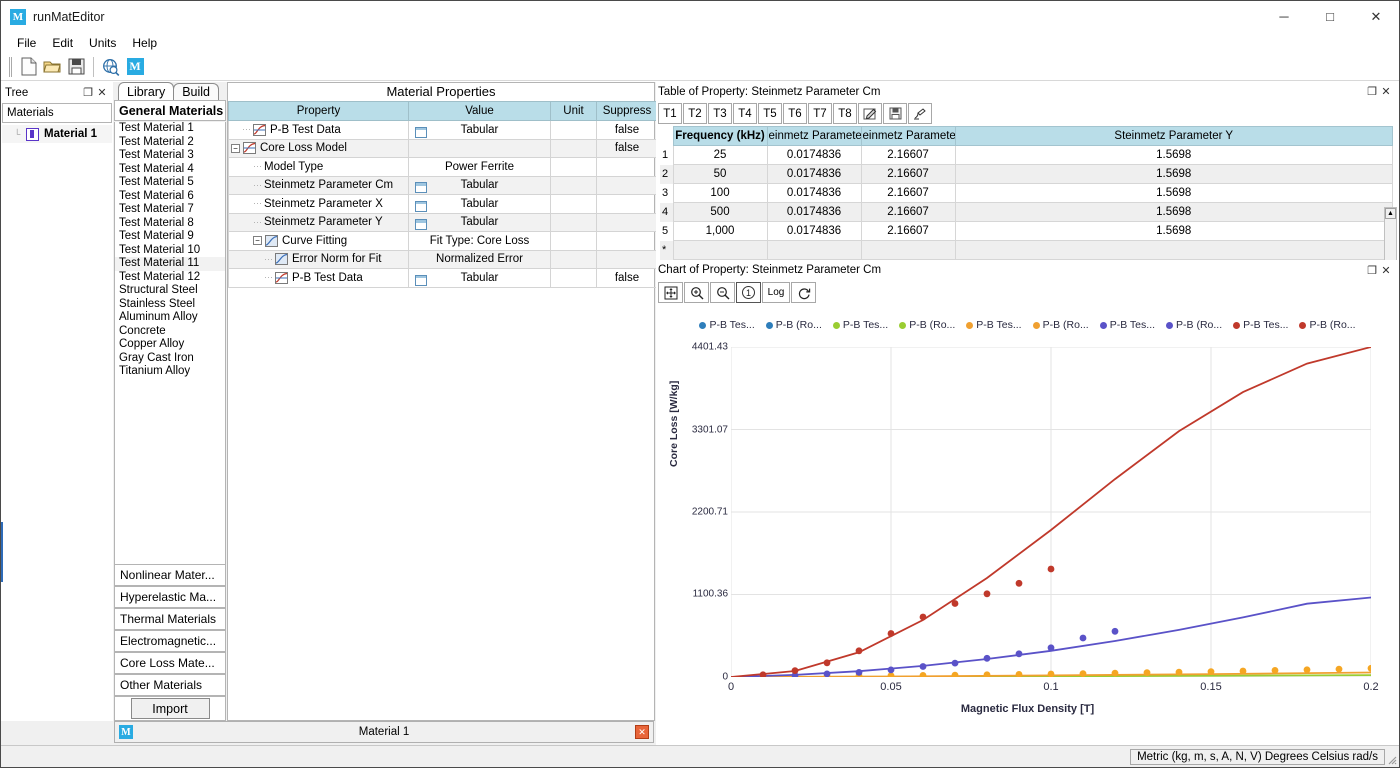 This screenshot has width=1400, height=768. I want to click on material-property-row: − Core Loss Model false, so click(443, 148).